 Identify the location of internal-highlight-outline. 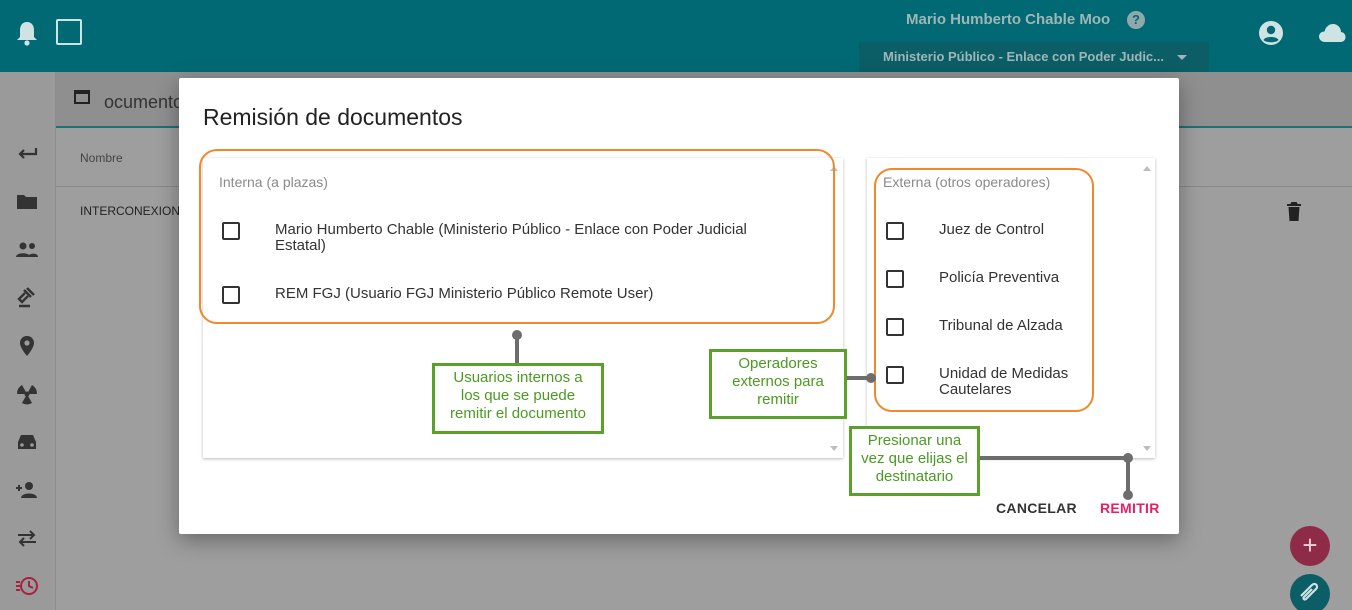
(517, 236).